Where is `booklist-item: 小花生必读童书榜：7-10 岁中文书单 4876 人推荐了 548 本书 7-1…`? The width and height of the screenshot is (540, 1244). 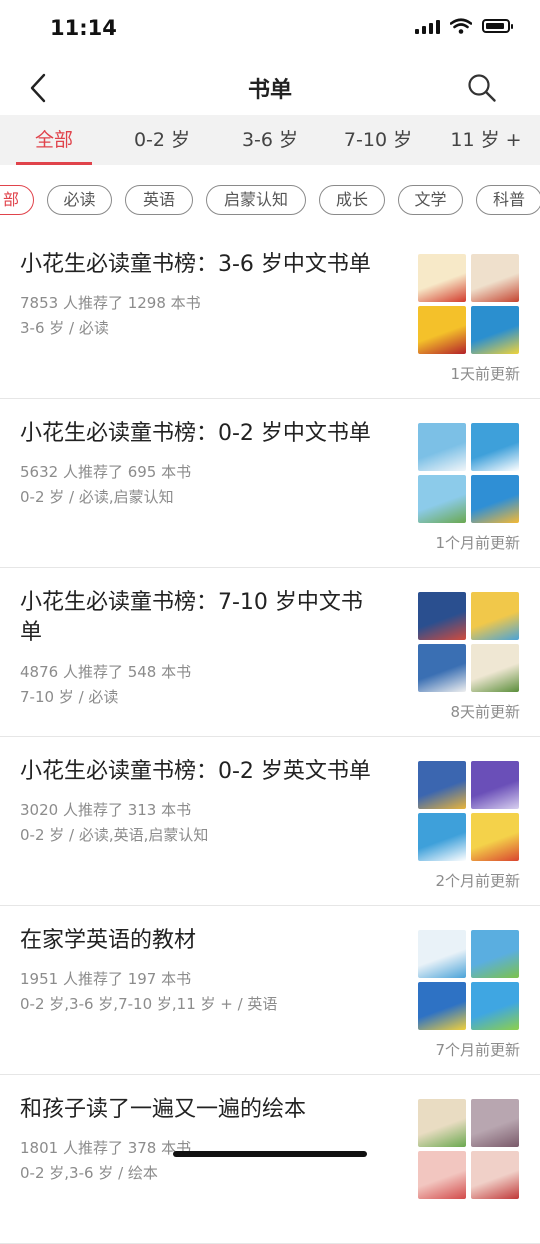 booklist-item: 小花生必读童书榜：7-10 岁中文书单 4876 人推荐了 548 本书 7-1… is located at coordinates (270, 652).